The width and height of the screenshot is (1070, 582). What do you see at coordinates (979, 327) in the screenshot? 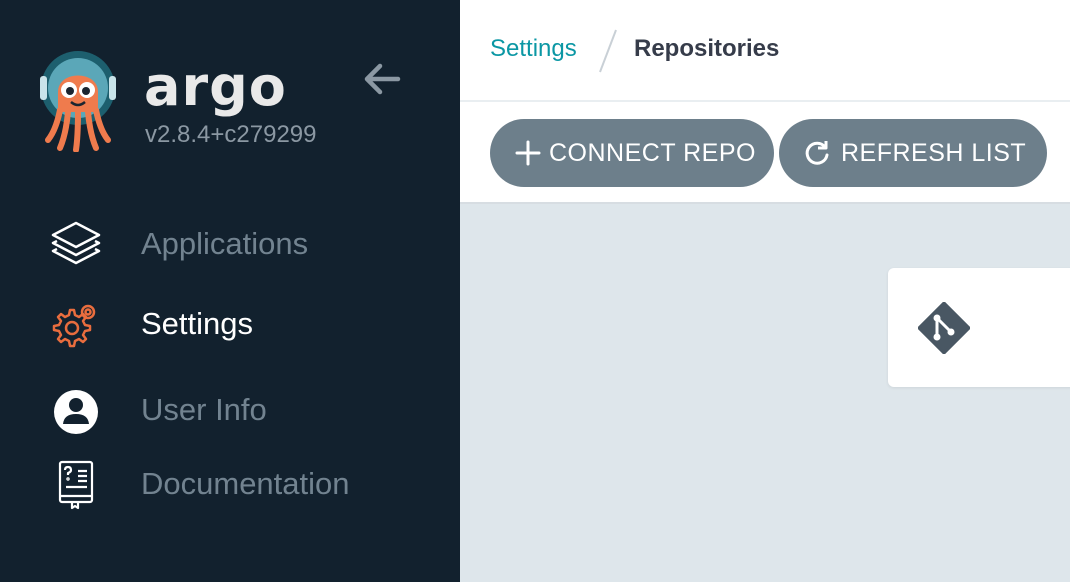
I see `repo-list-item` at bounding box center [979, 327].